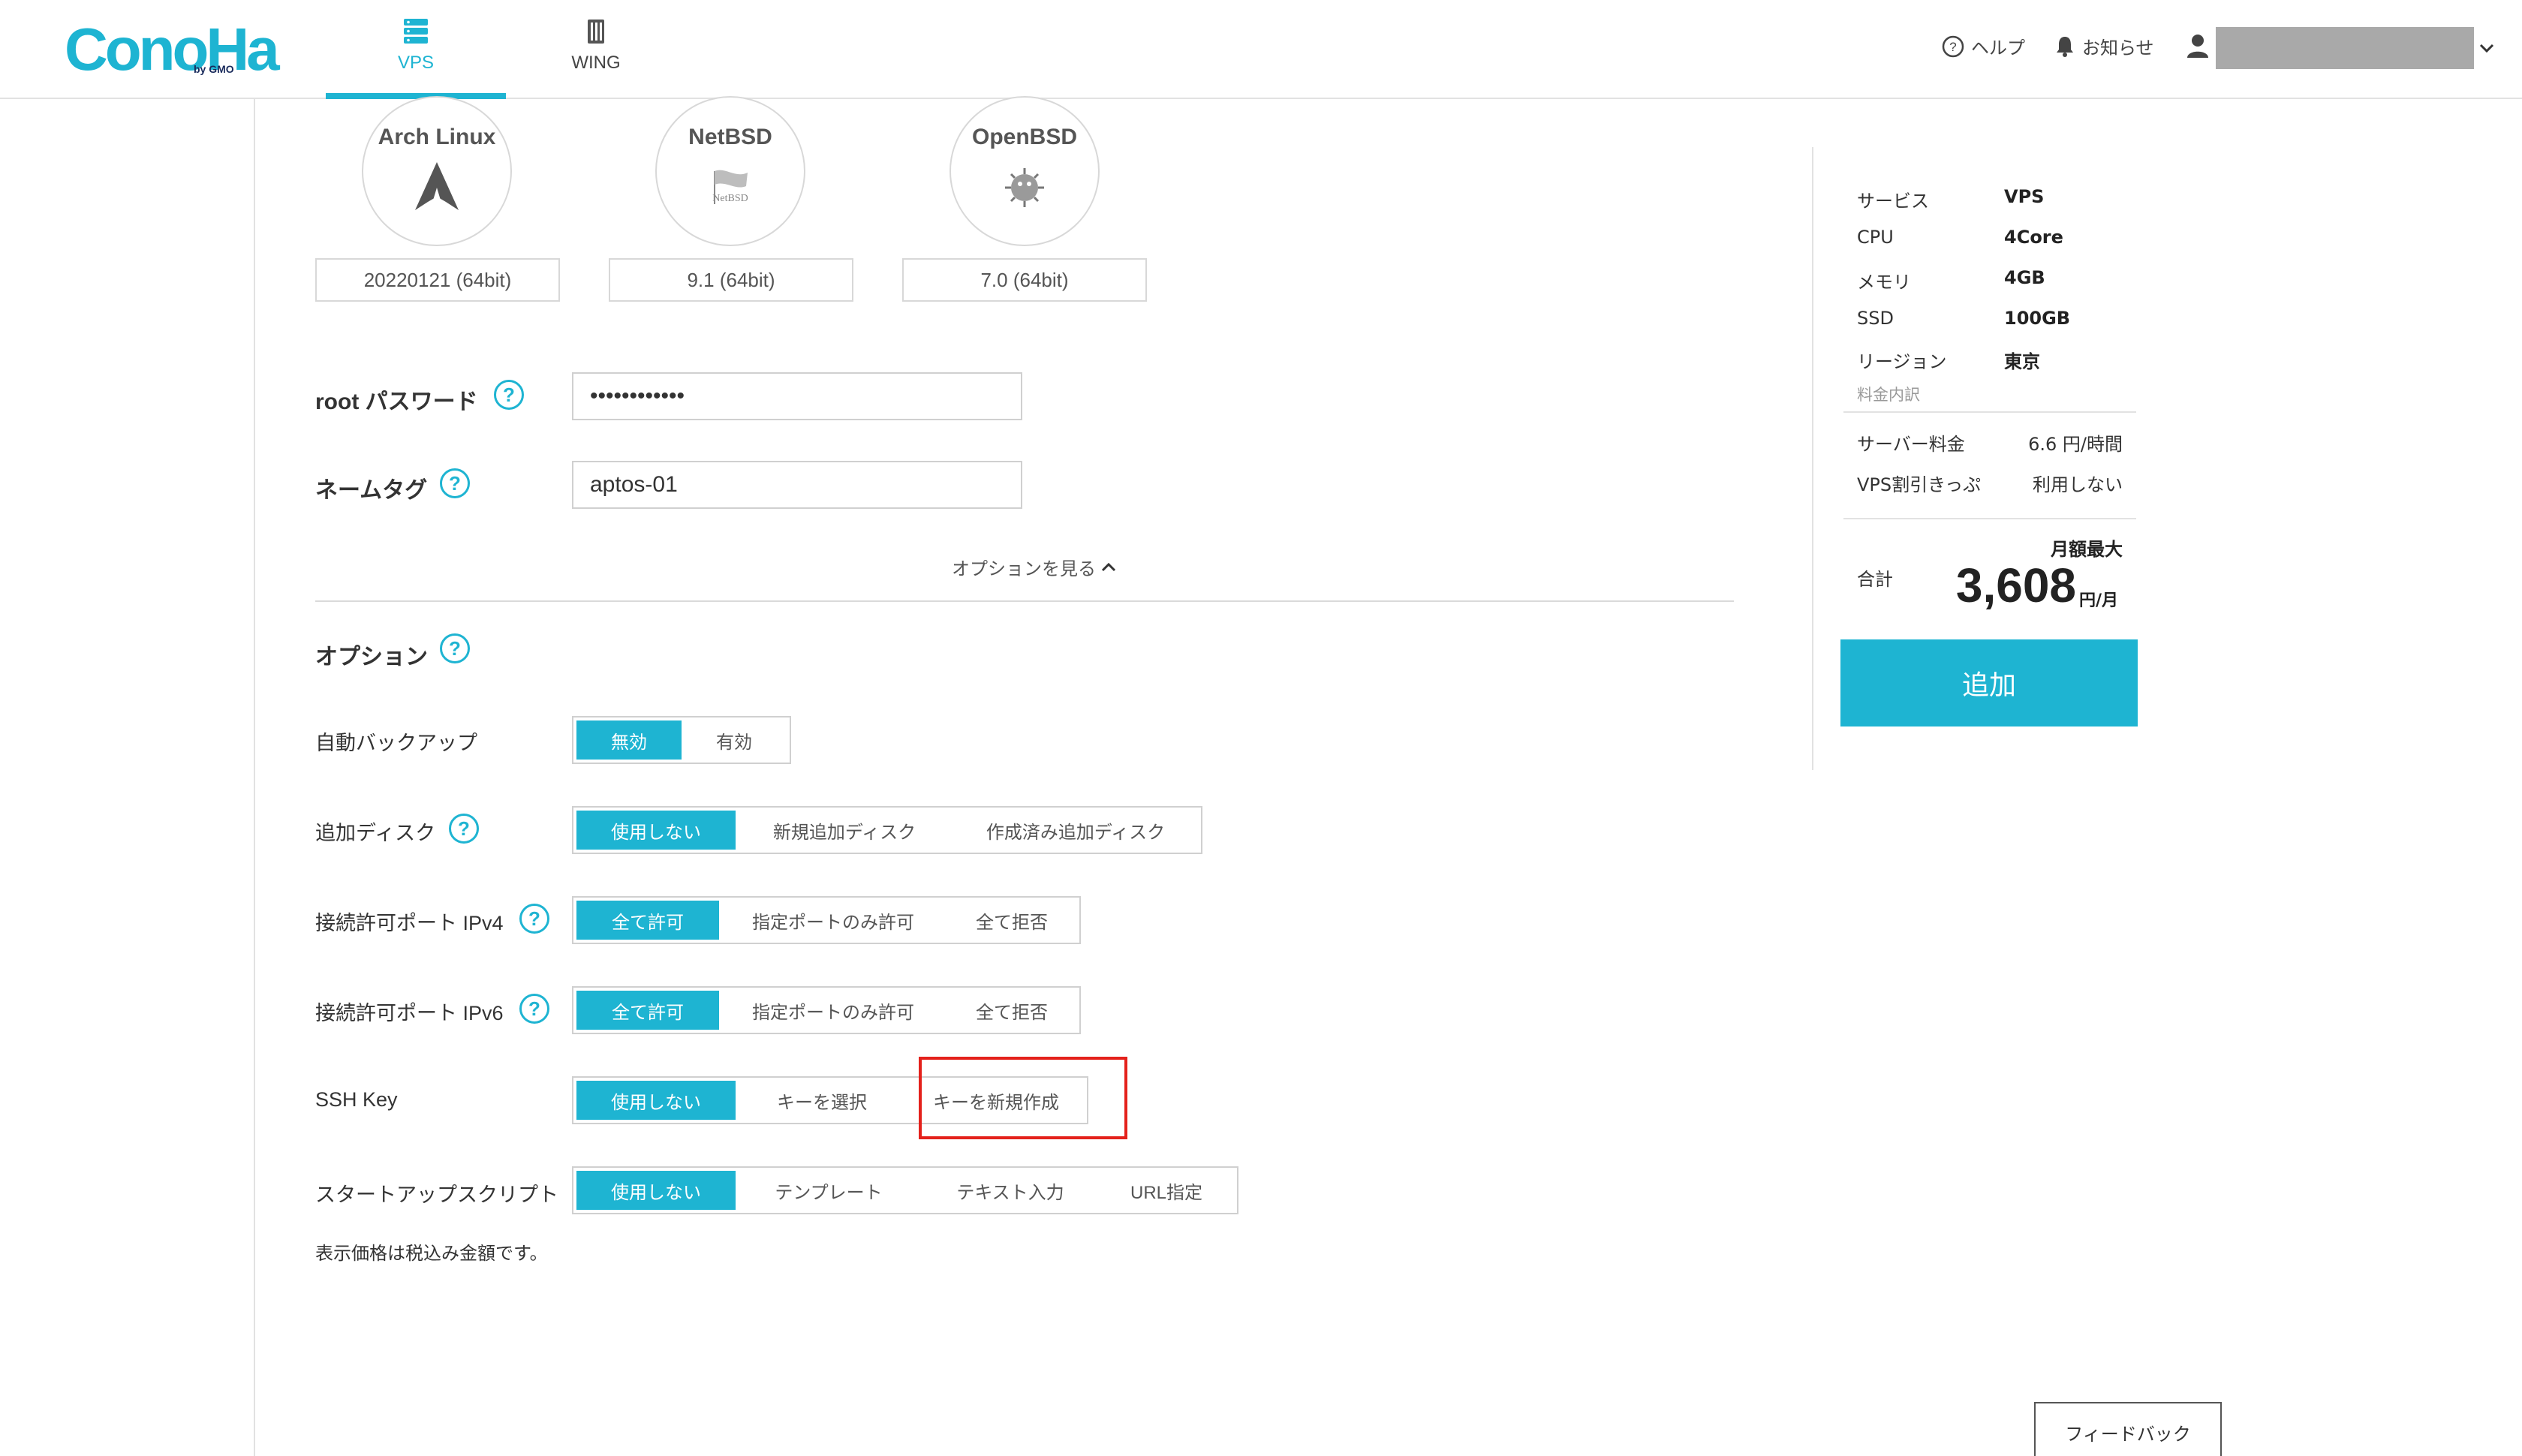 This screenshot has width=2522, height=1456. What do you see at coordinates (1875, 579) in the screenshot?
I see `total-label: 合計` at bounding box center [1875, 579].